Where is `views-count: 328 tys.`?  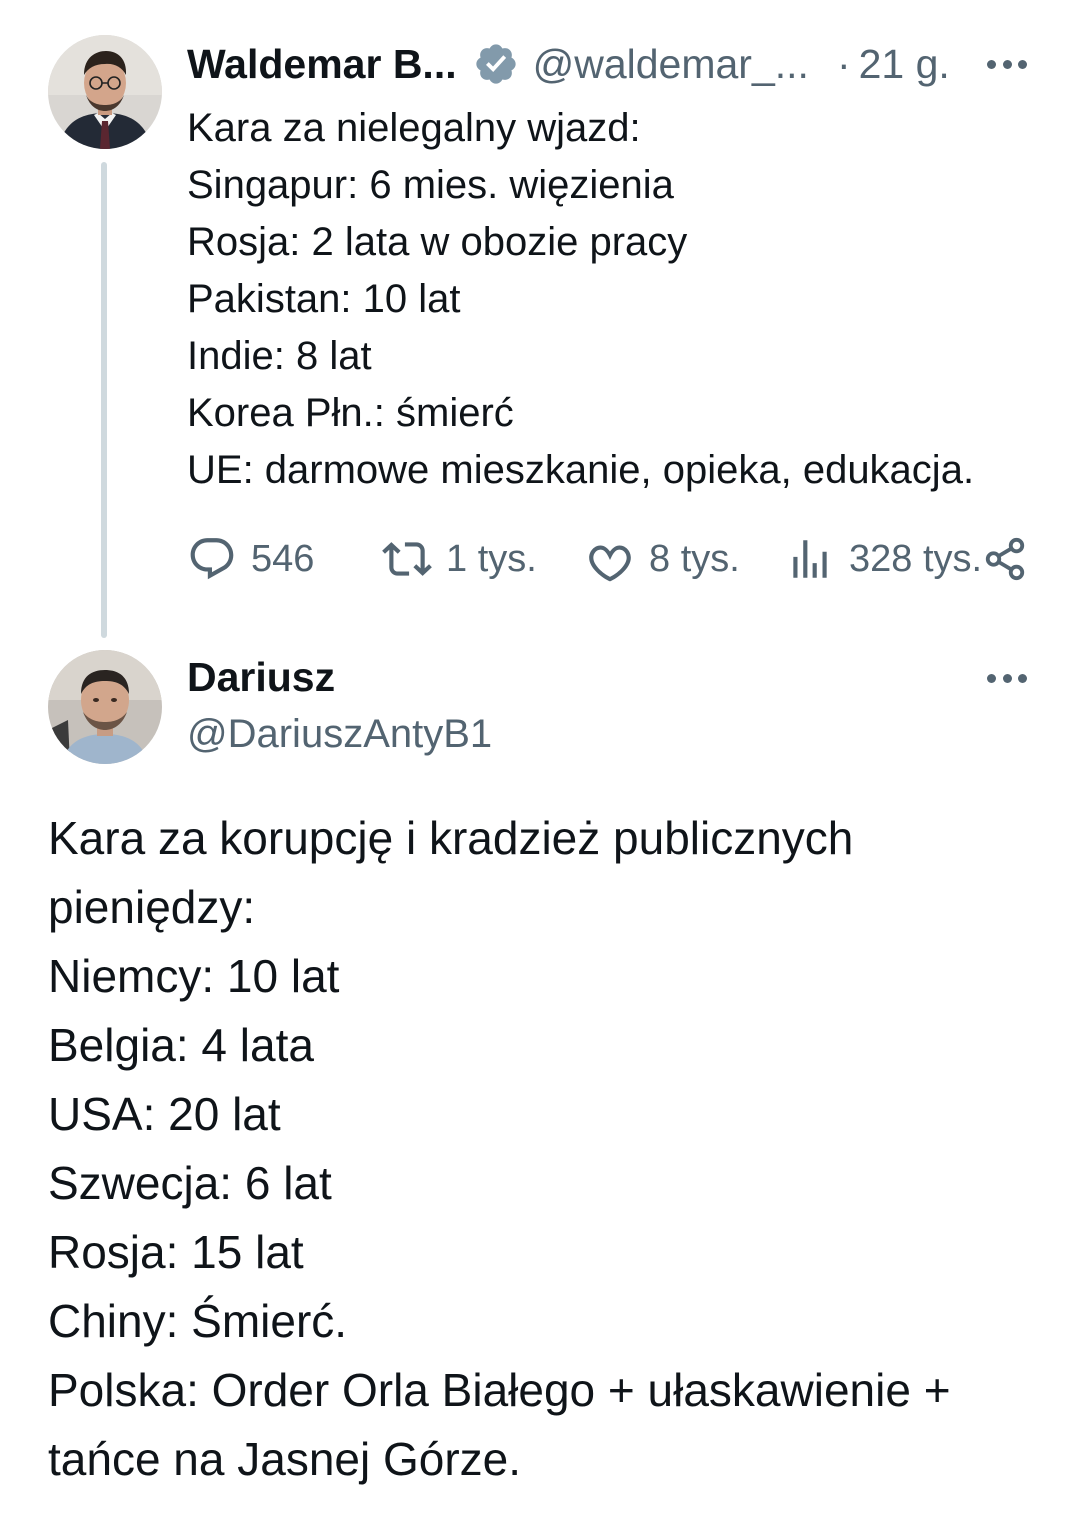
views-count: 328 tys. is located at coordinates (916, 558).